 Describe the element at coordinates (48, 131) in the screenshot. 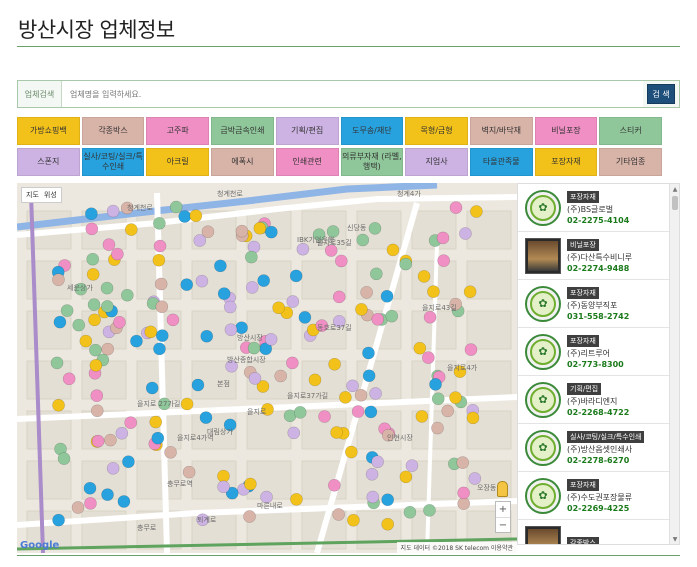

I see `category-button: 가방쇼핑백` at that location.